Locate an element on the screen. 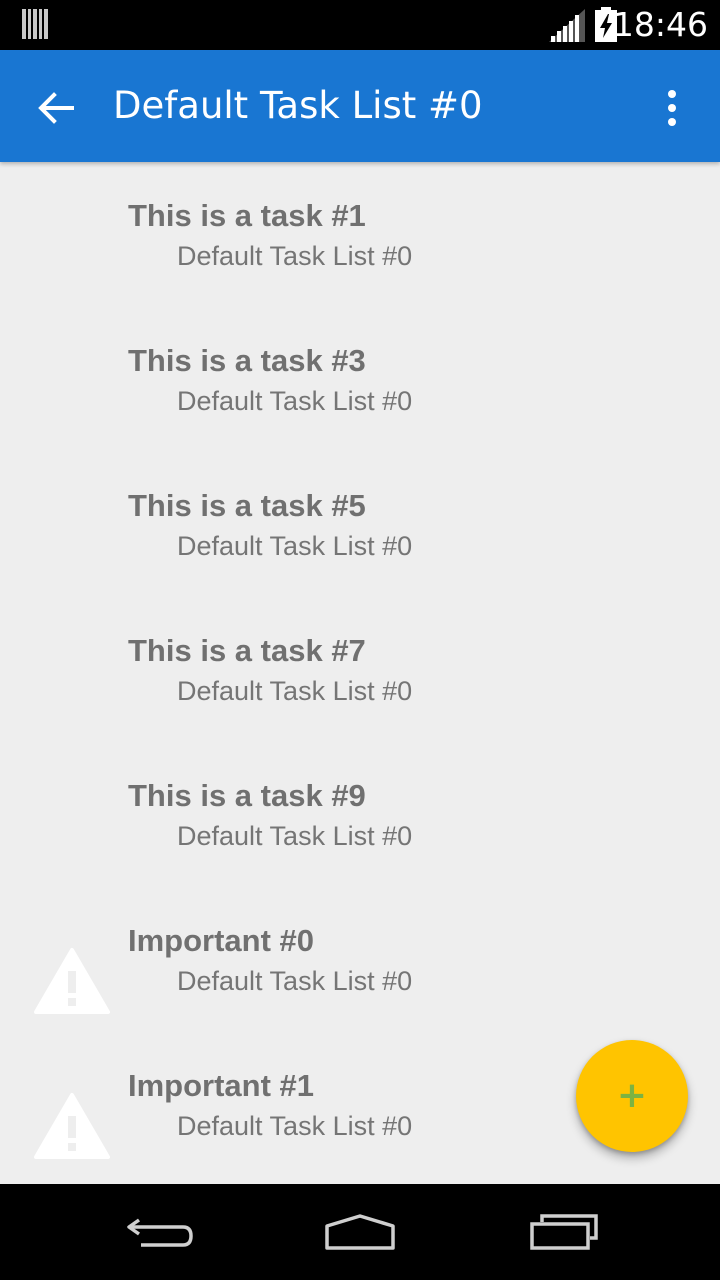  navigation-bar is located at coordinates (360, 1232).